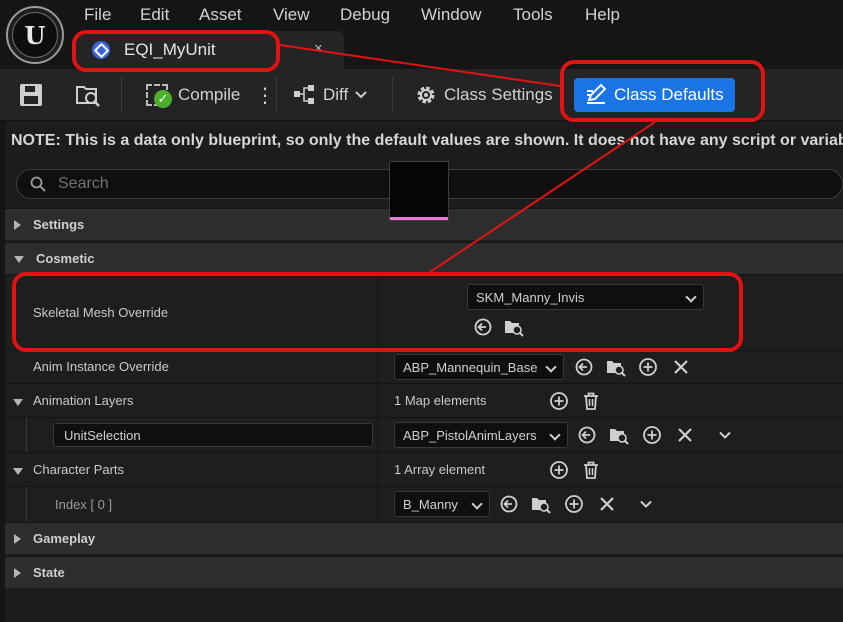 This screenshot has width=843, height=622. Describe the element at coordinates (291, 15) in the screenshot. I see `menu-view: View` at that location.